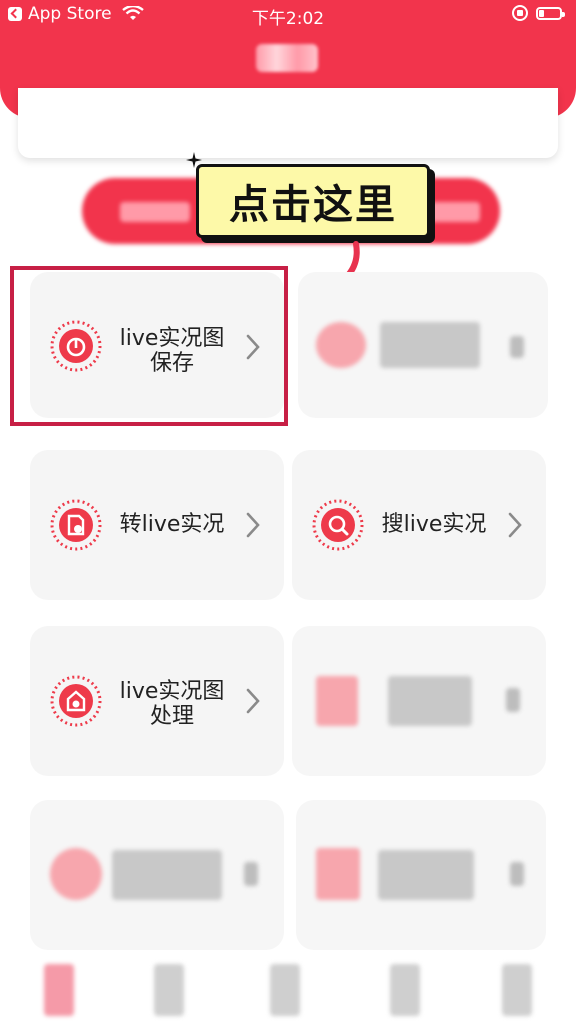 The image size is (576, 1024). I want to click on battery-icon, so click(550, 13).